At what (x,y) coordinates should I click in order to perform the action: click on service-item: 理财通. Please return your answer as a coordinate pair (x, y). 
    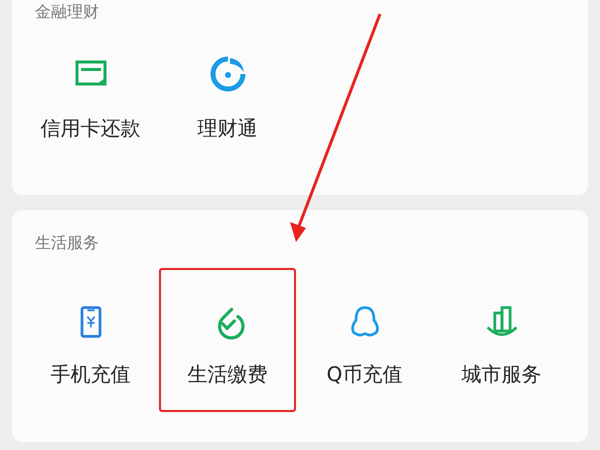
    Looking at the image, I should click on (227, 95).